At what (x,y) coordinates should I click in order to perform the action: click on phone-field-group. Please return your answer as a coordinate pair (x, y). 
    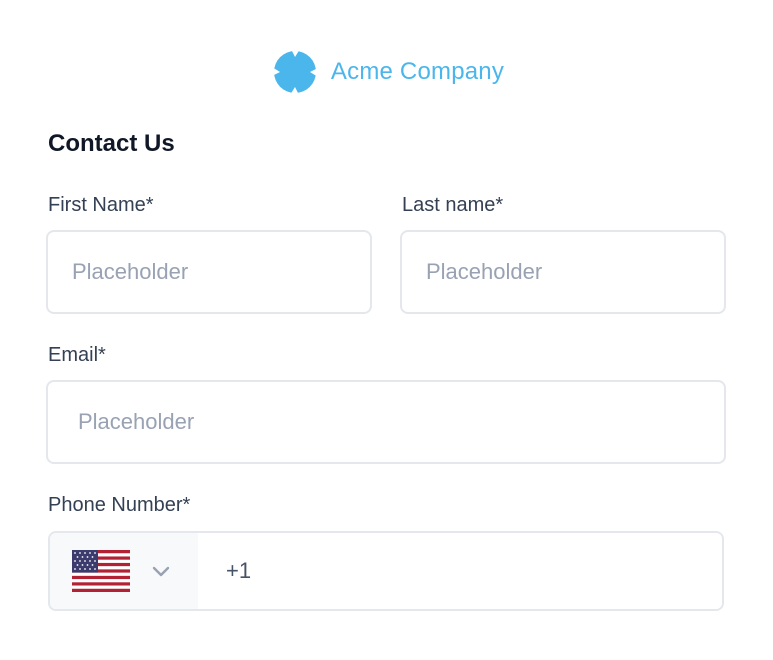
    Looking at the image, I should click on (386, 571).